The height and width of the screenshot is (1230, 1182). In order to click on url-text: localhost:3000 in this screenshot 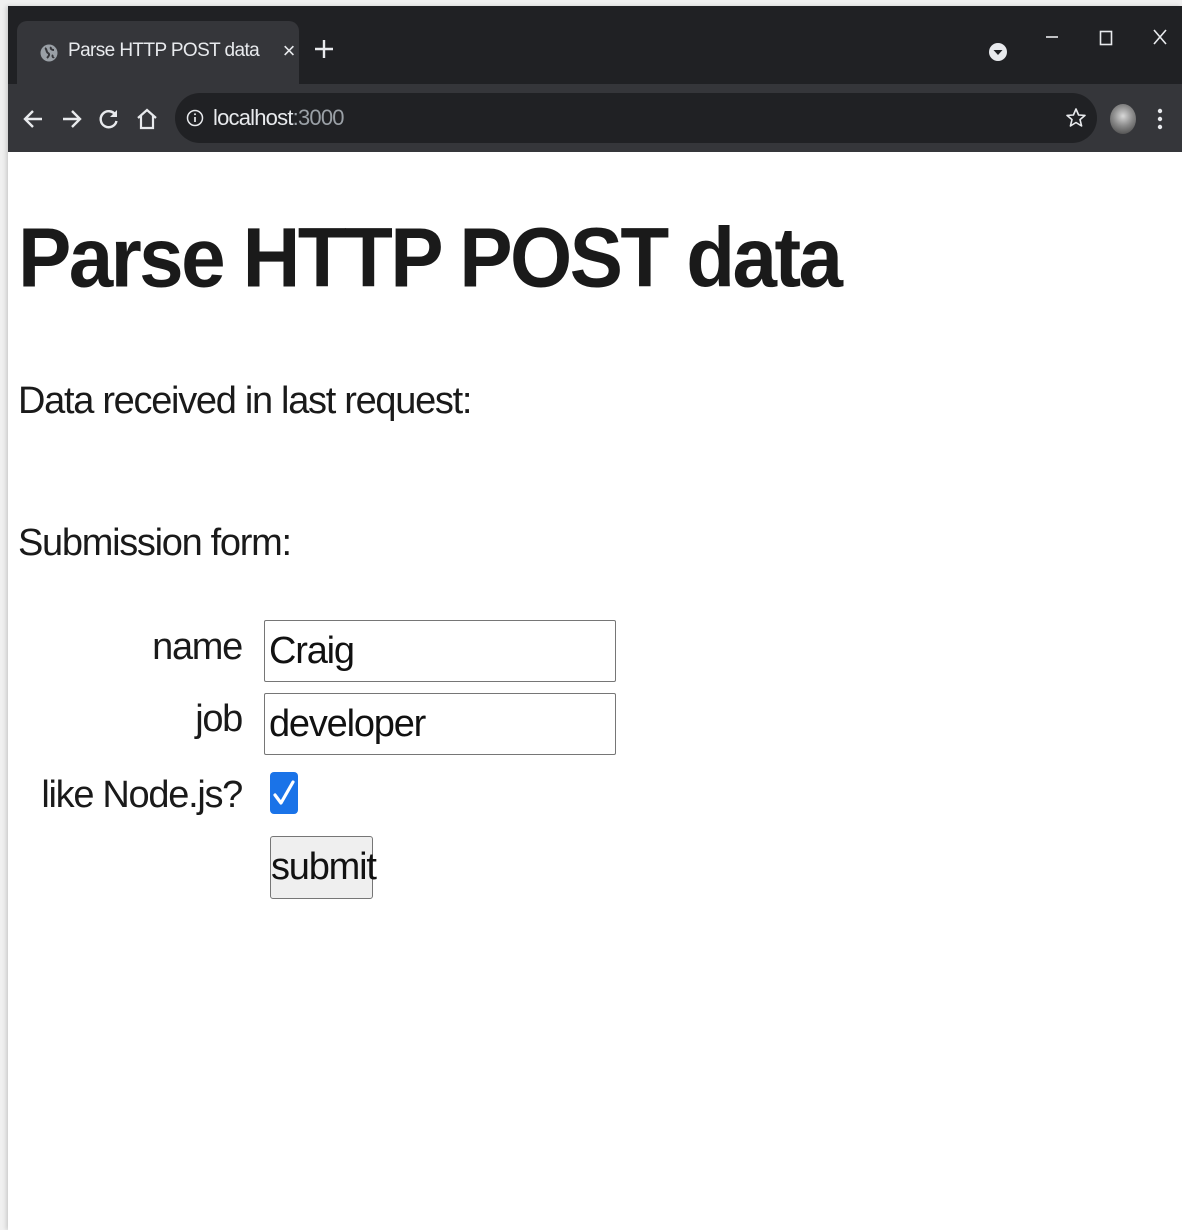, I will do `click(279, 118)`.